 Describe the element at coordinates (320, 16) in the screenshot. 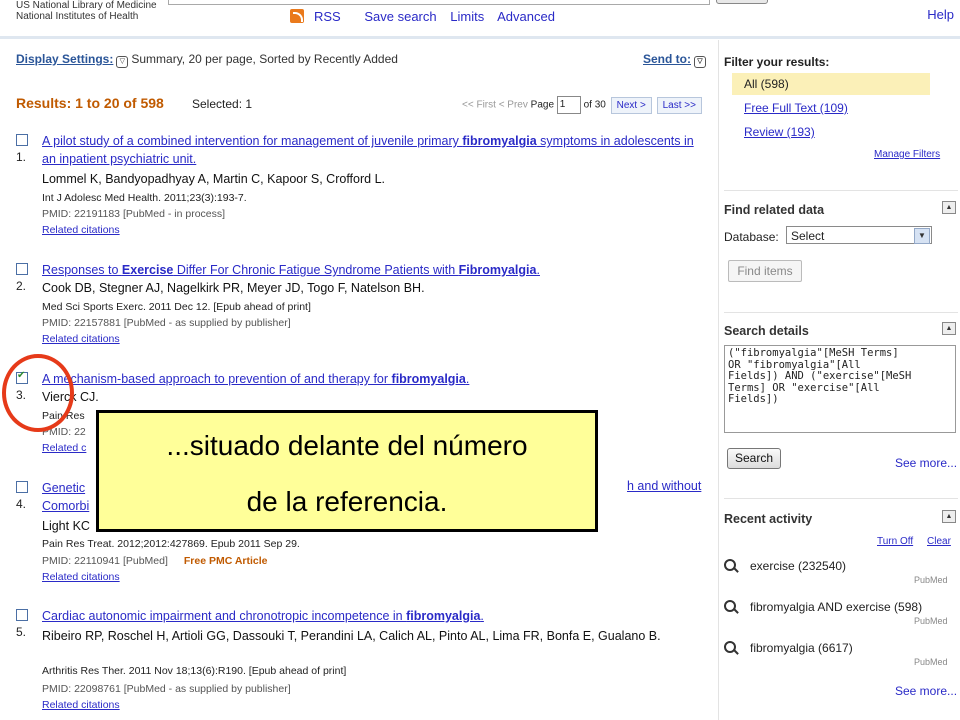

I see `rss-link: RSS` at that location.